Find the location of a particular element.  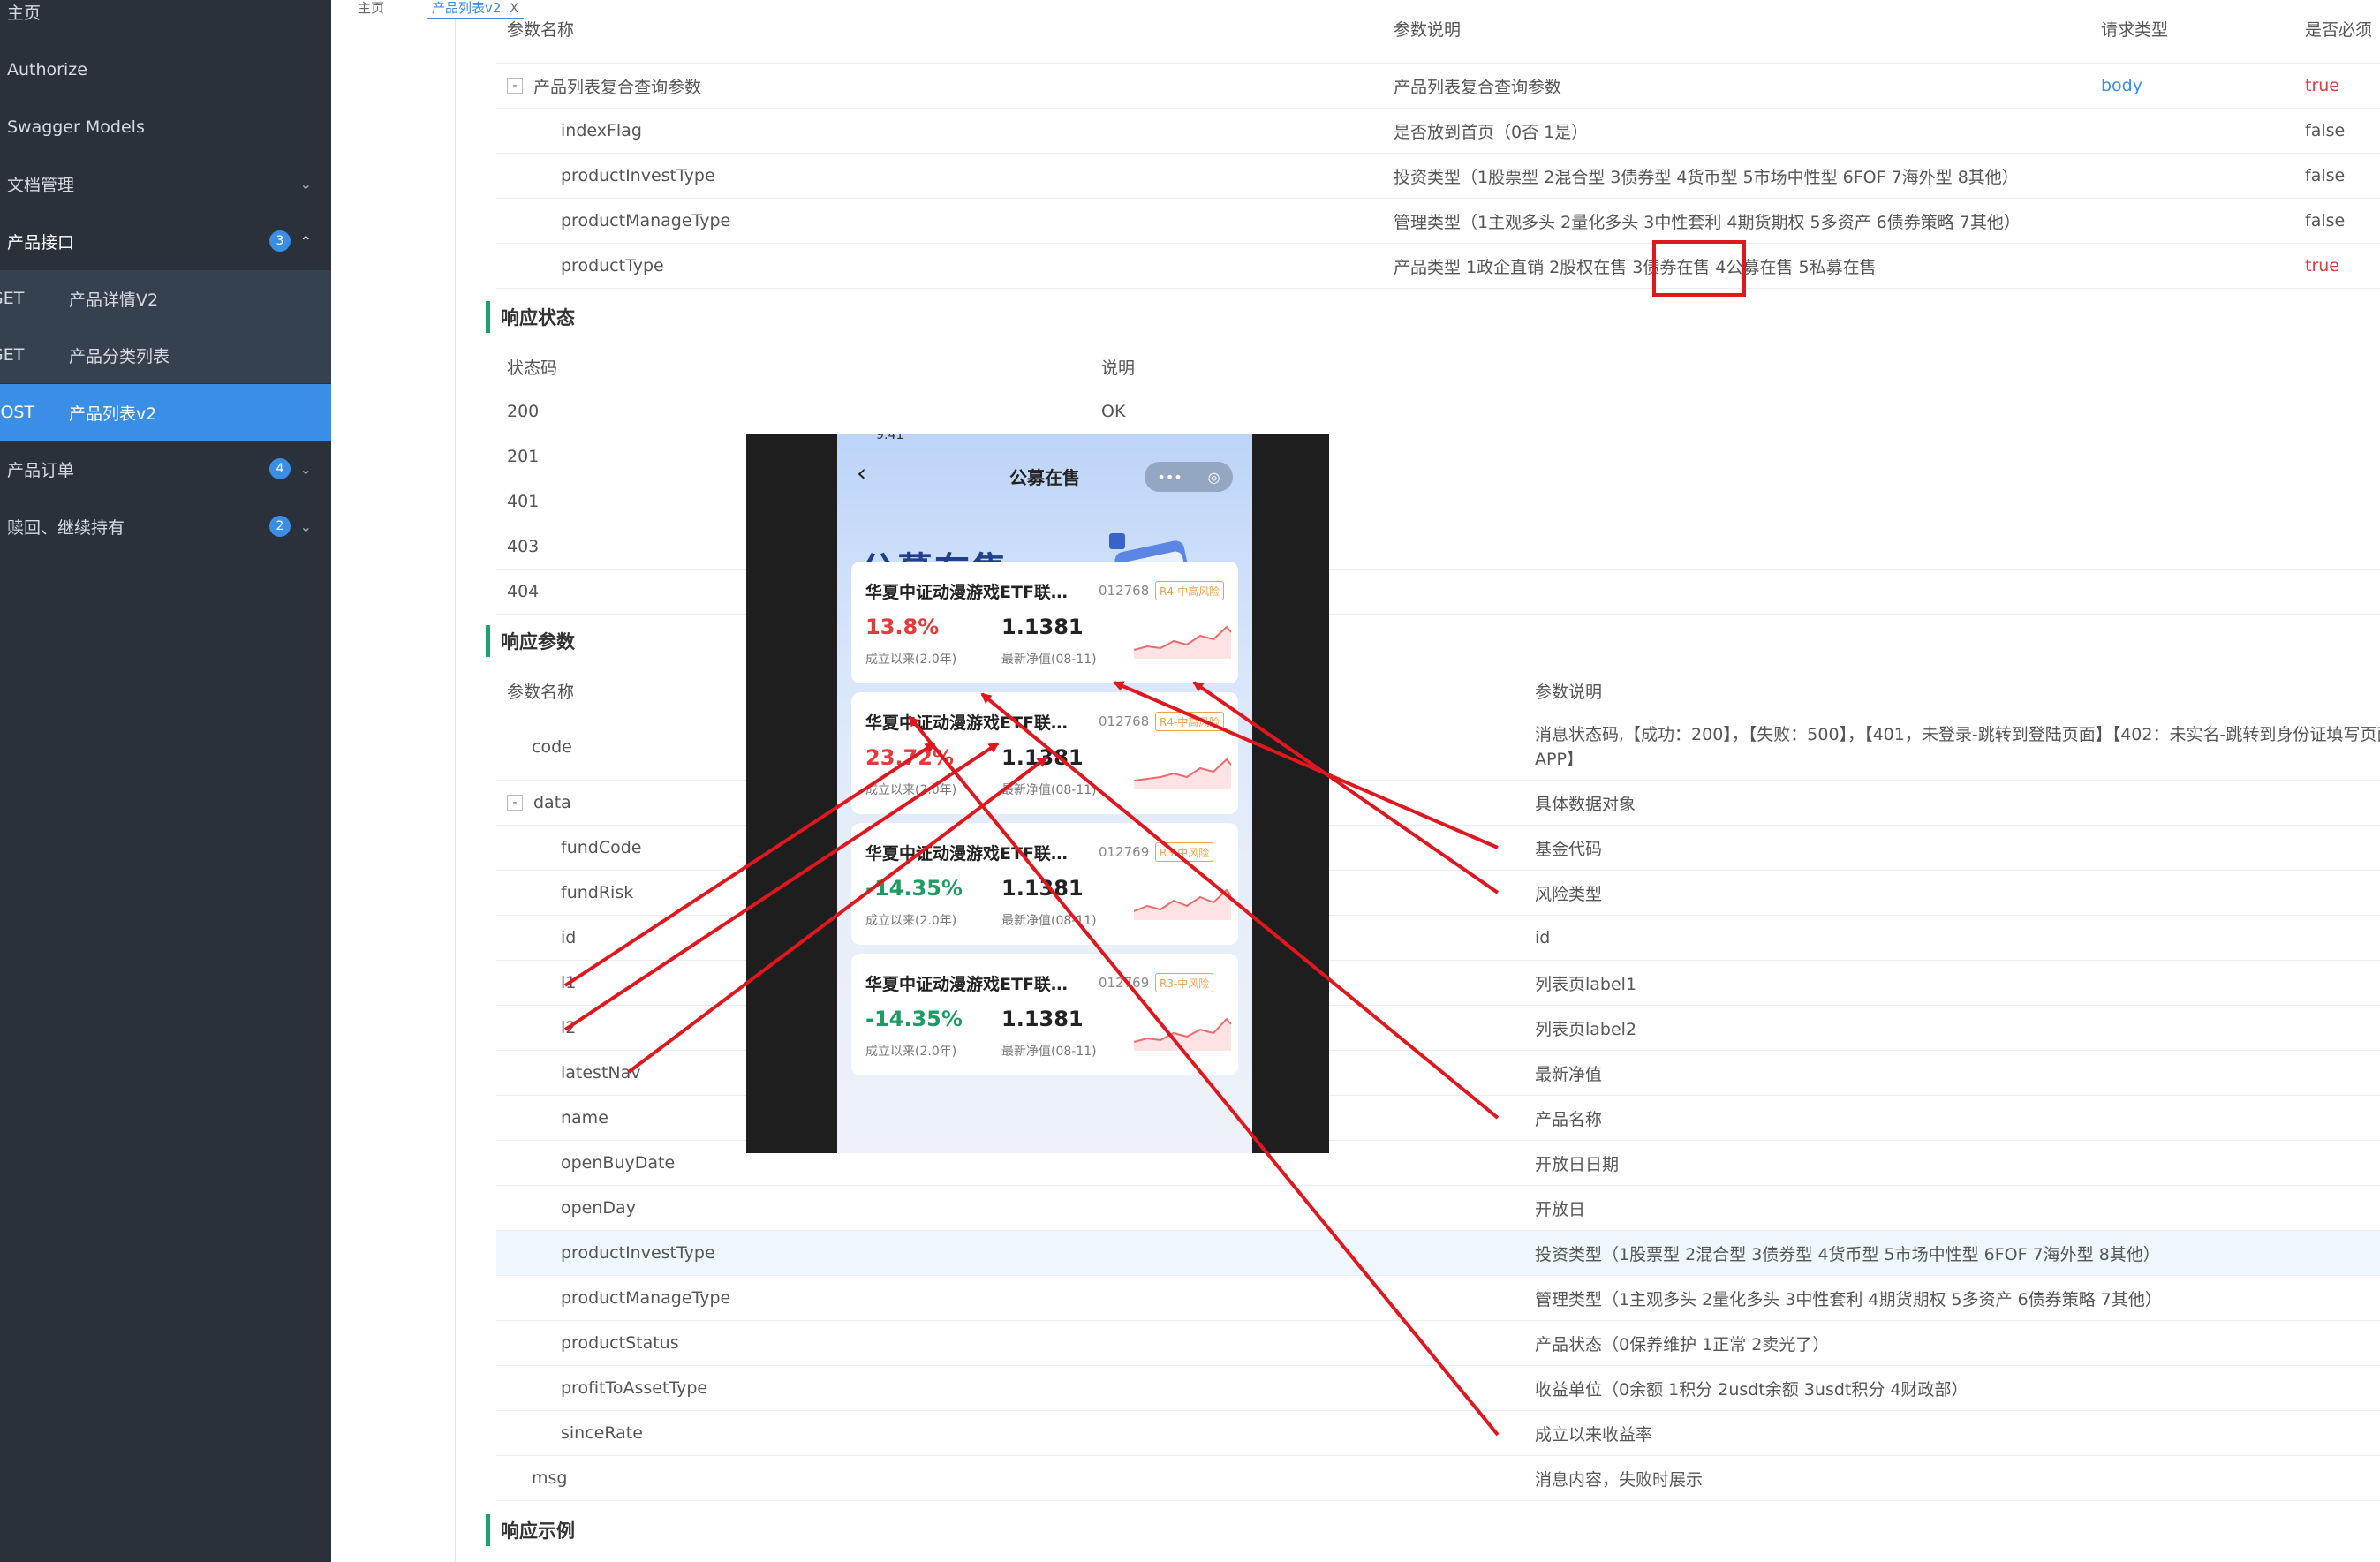

param-desc: 列表页label2 is located at coordinates (1586, 1029).